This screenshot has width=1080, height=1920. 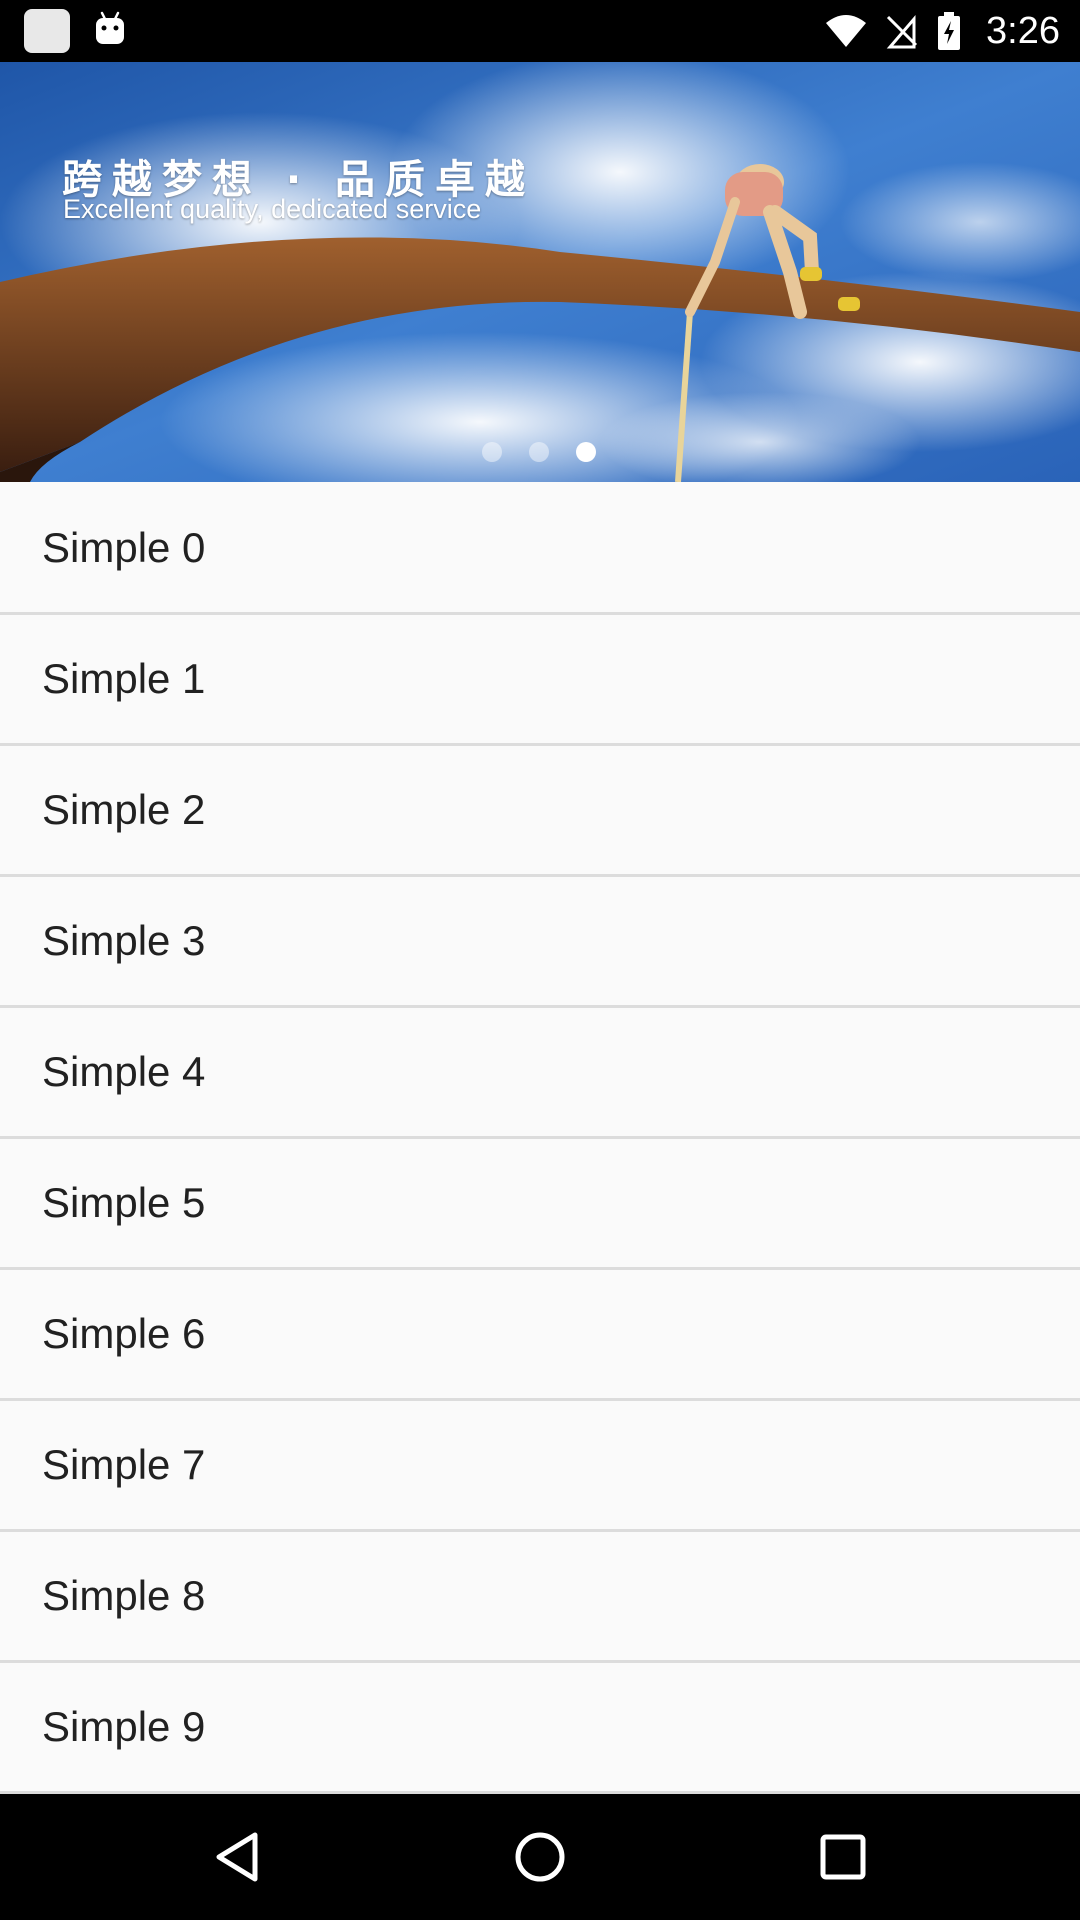 I want to click on list-item-label: Simple 9, so click(x=124, y=1726).